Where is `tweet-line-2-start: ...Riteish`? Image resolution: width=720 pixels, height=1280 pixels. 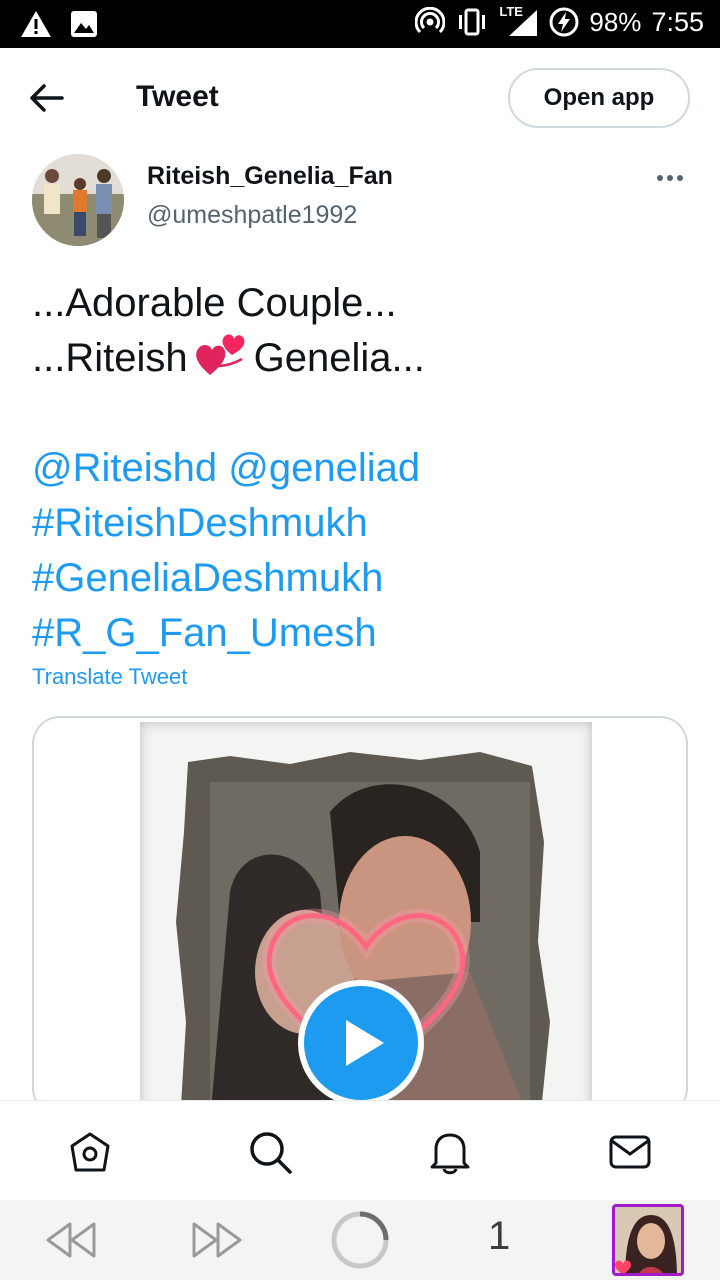
tweet-line-2-start: ...Riteish is located at coordinates (110, 358).